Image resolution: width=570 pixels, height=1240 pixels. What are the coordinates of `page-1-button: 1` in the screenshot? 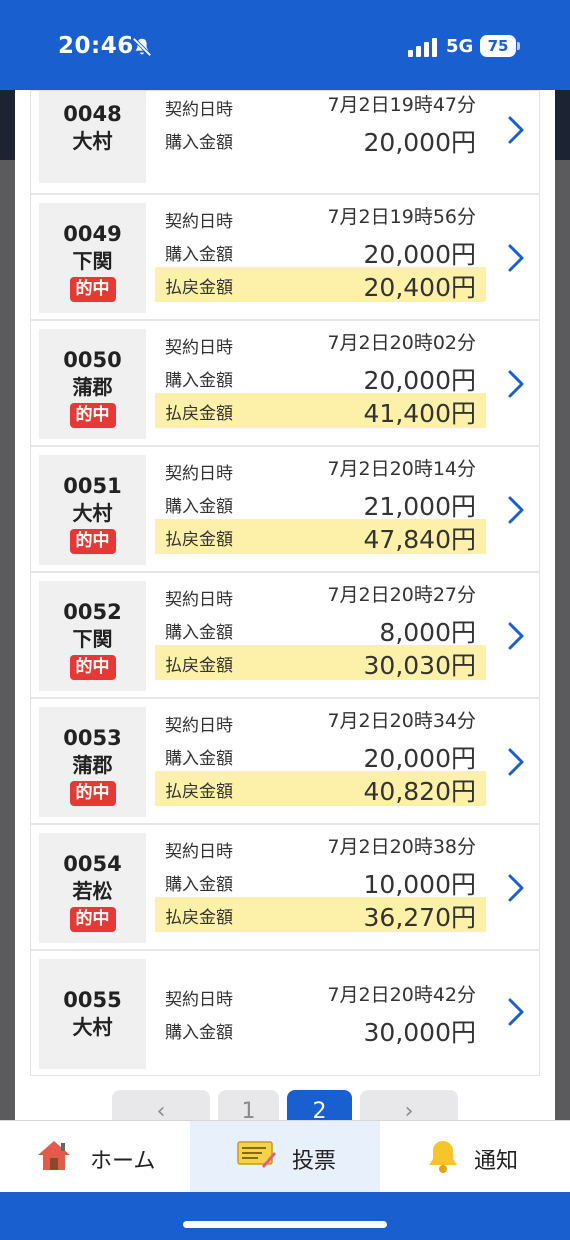 It's located at (248, 1105).